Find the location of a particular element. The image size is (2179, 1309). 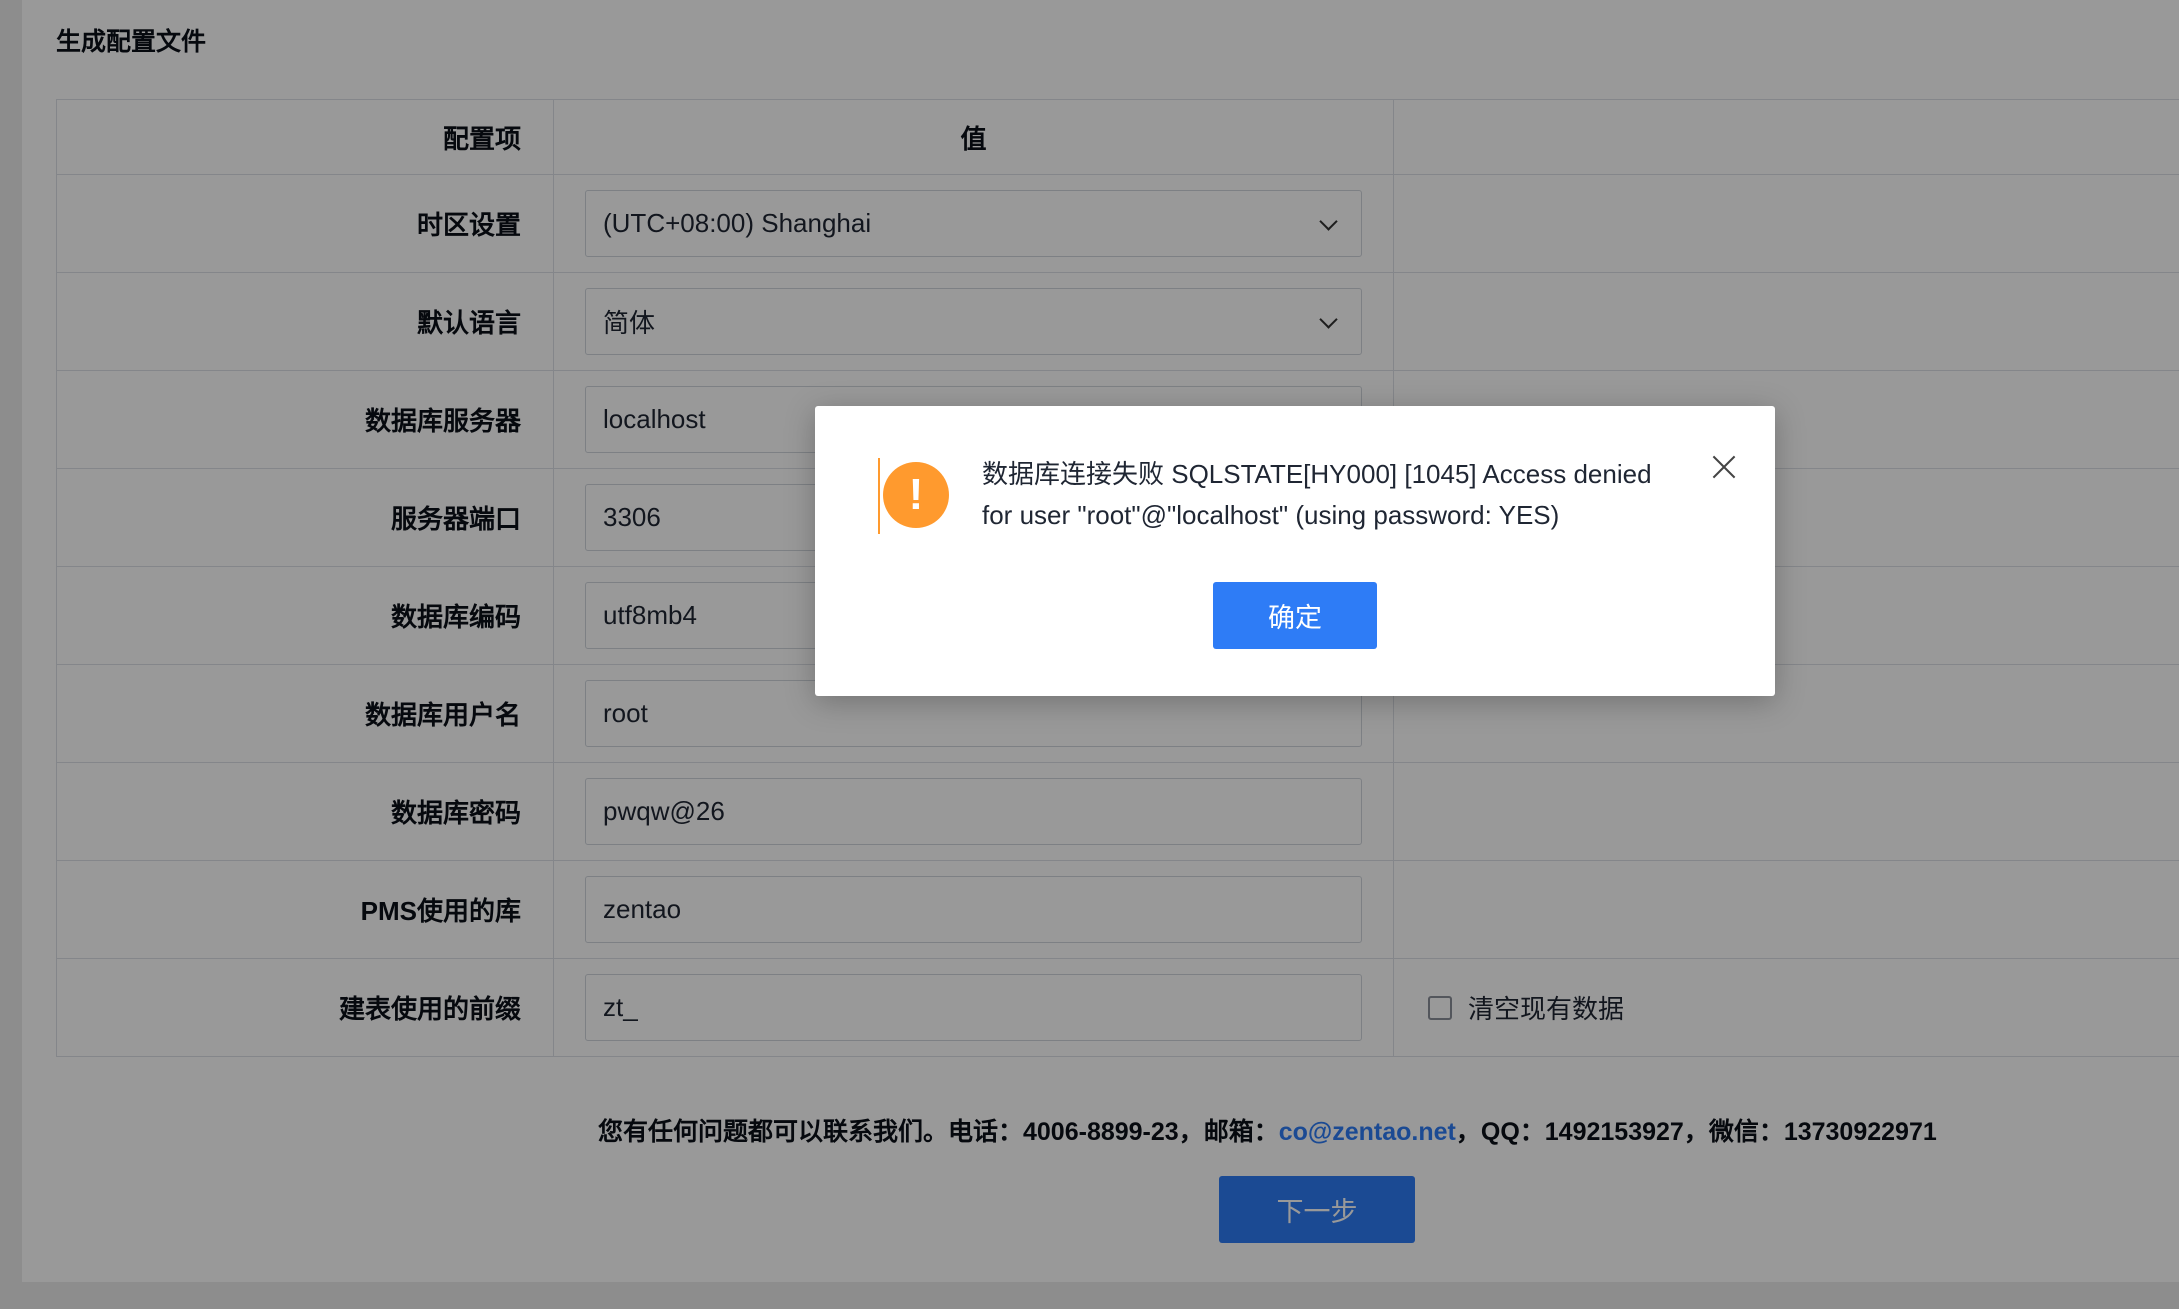

close-icon is located at coordinates (1724, 467).